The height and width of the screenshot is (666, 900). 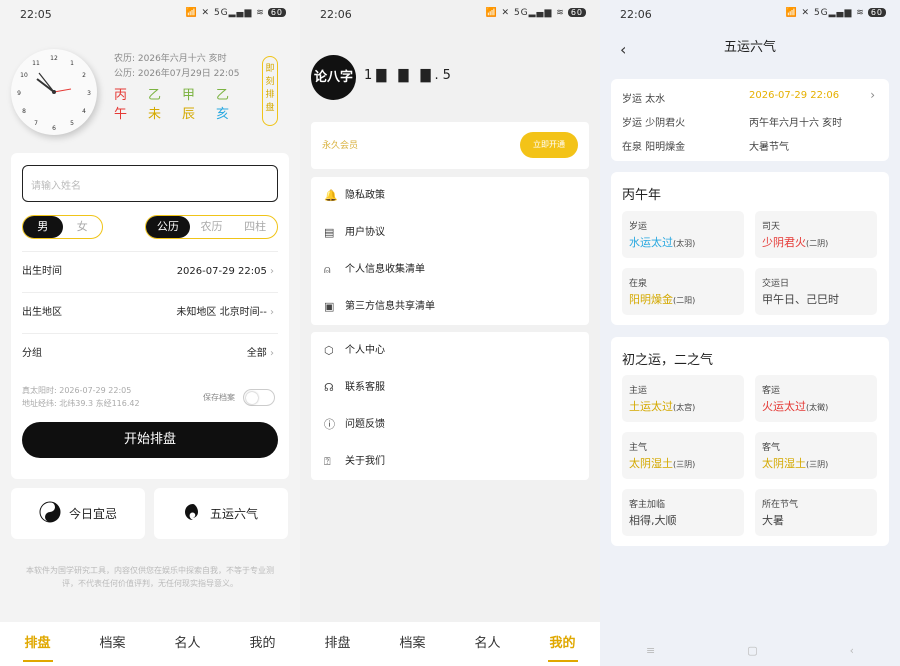 What do you see at coordinates (150, 13) in the screenshot?
I see `status-bar: 22:05 📶 ✕ 5G▂▄▆ ≋ 60` at bounding box center [150, 13].